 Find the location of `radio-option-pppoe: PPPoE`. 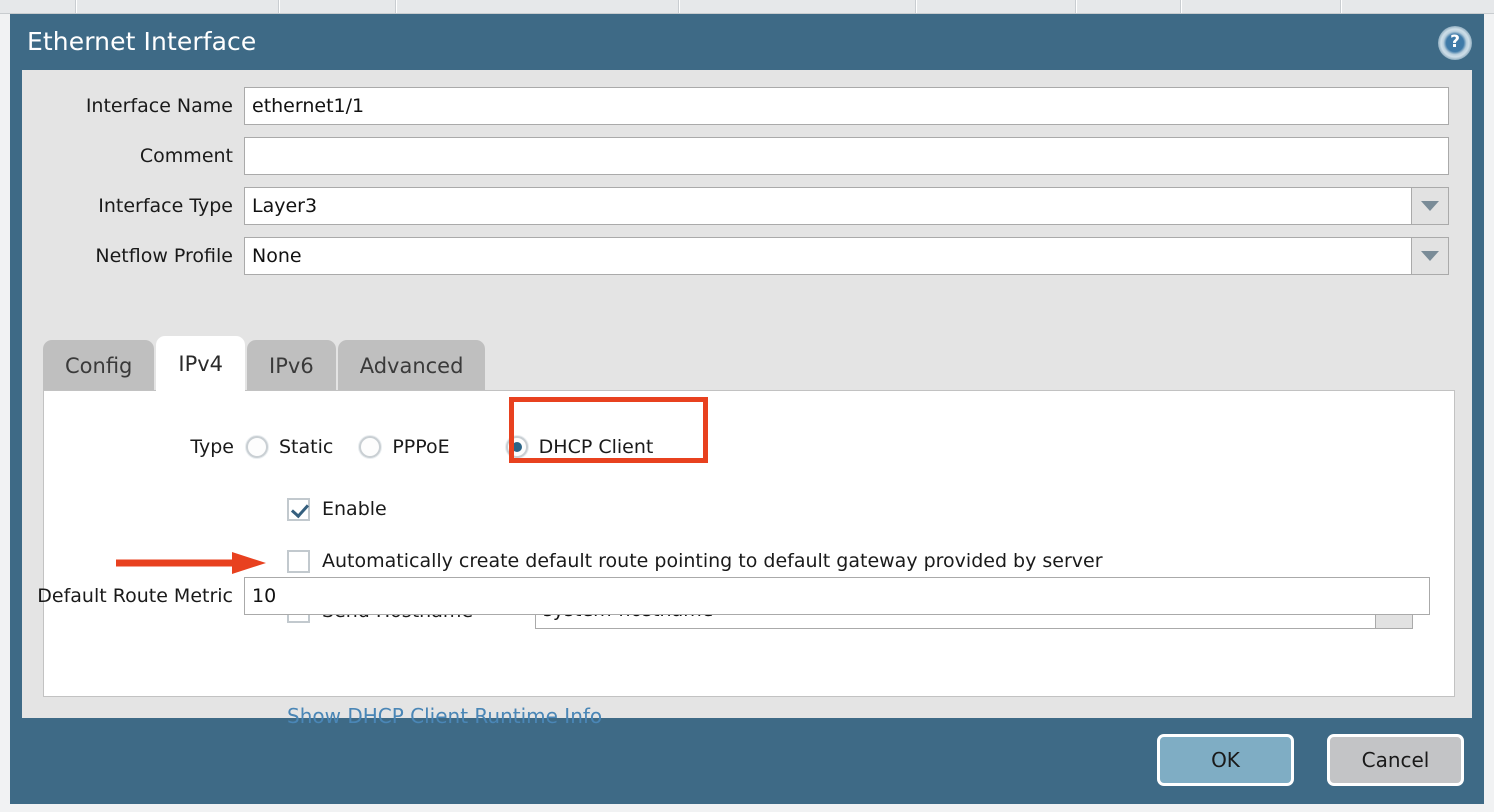

radio-option-pppoe: PPPoE is located at coordinates (404, 447).